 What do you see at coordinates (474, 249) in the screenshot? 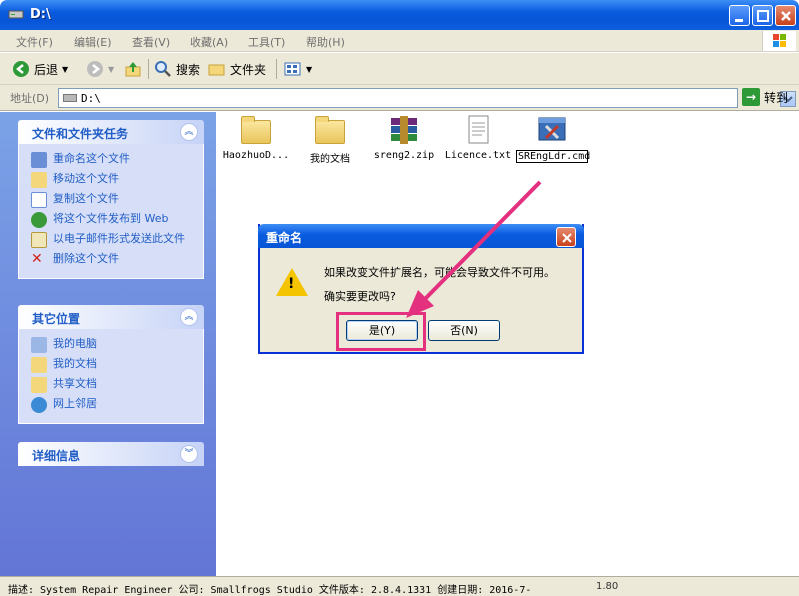
I see `annotation-arrow-icon` at bounding box center [474, 249].